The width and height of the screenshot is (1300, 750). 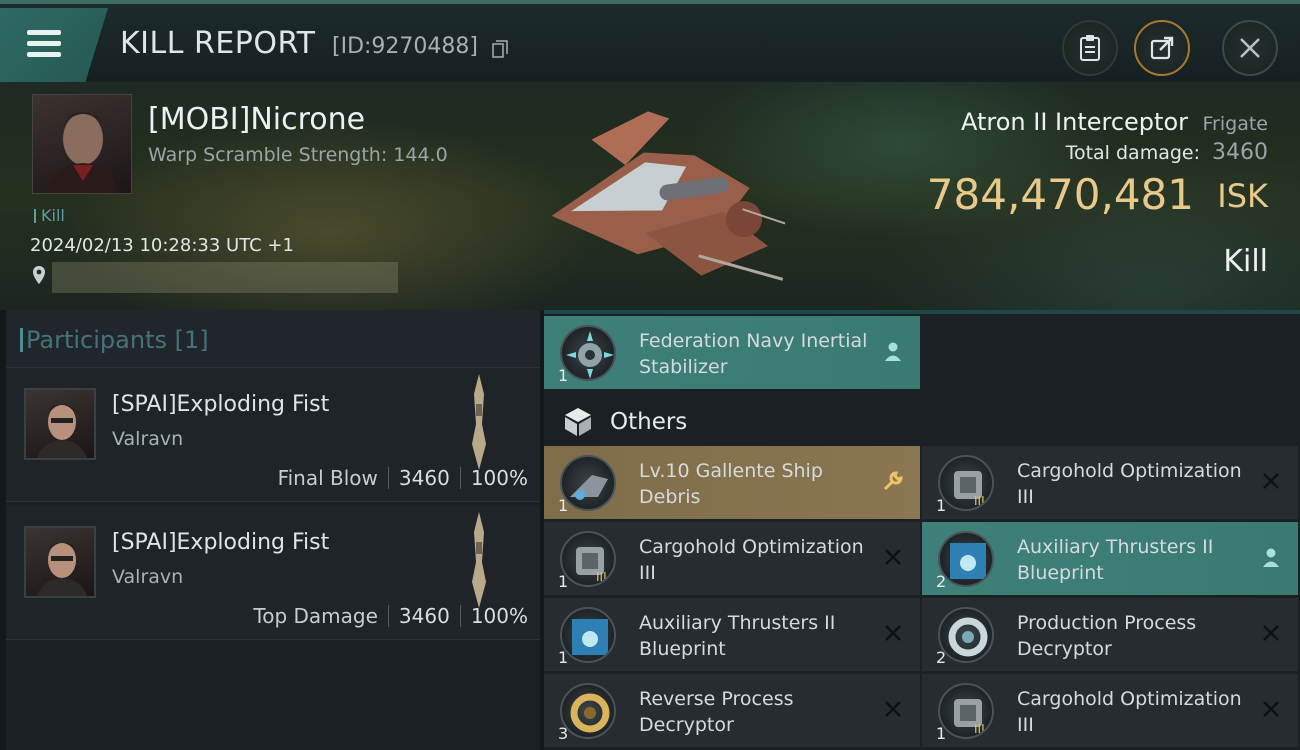 I want to click on item-slot: 3 Reverse Process Decryptor, so click(x=732, y=711).